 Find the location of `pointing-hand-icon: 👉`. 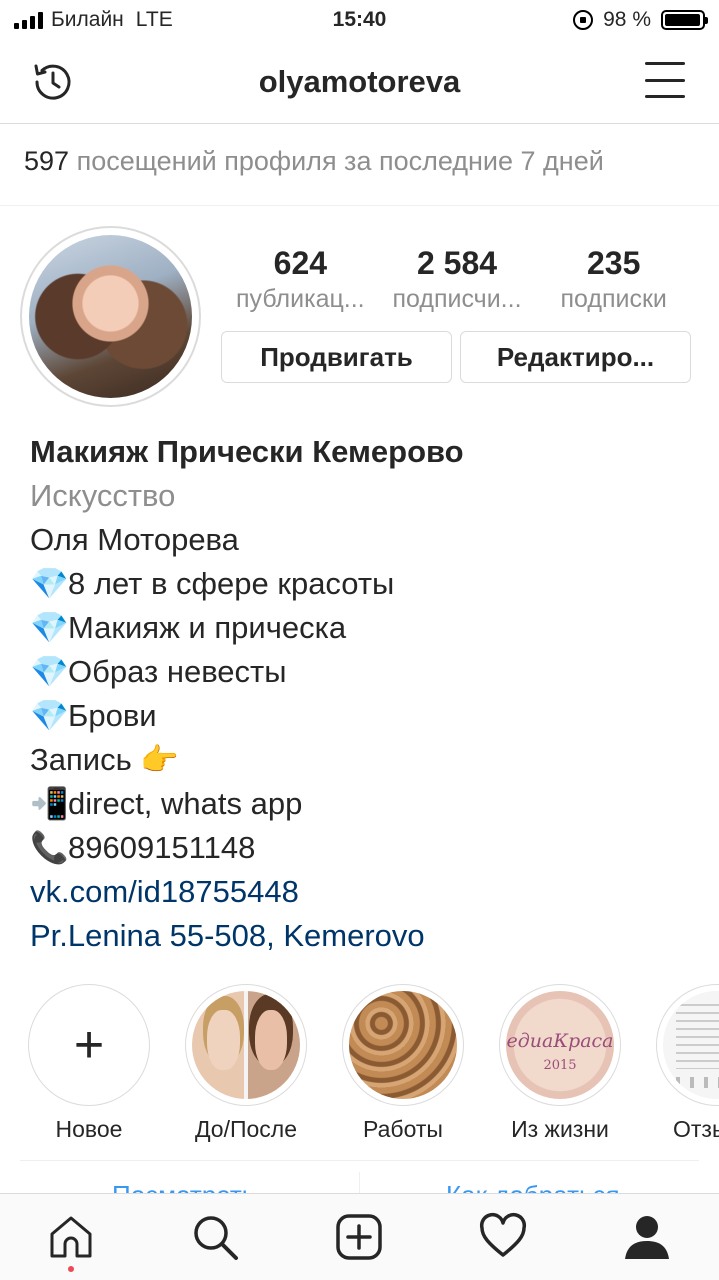

pointing-hand-icon: 👉 is located at coordinates (159, 759).